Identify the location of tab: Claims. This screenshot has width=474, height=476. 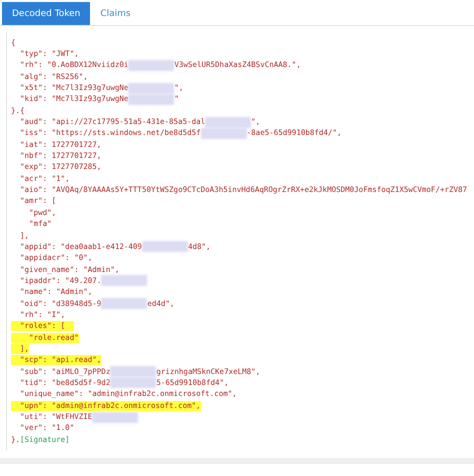
(115, 13).